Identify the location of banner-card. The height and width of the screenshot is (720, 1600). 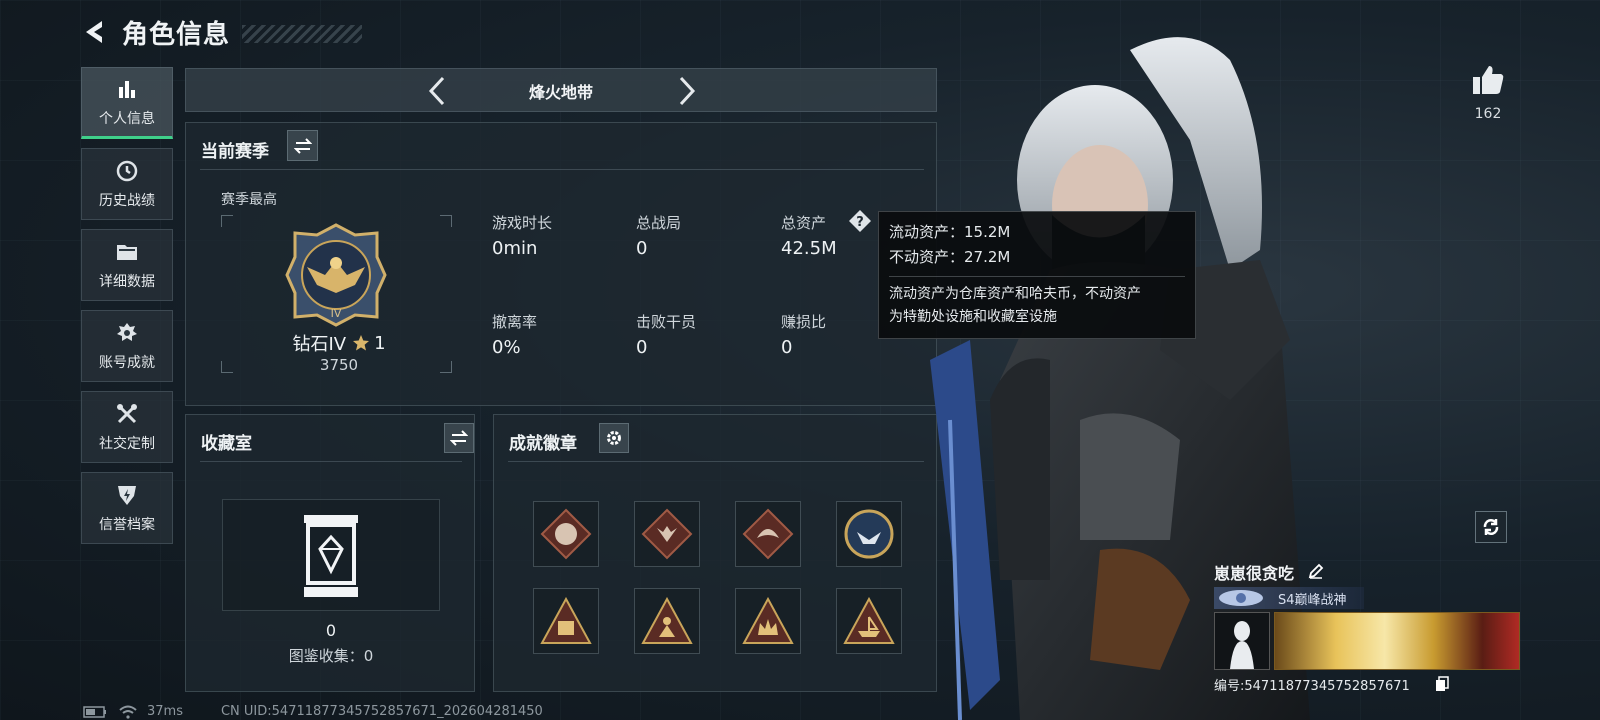
(1397, 641).